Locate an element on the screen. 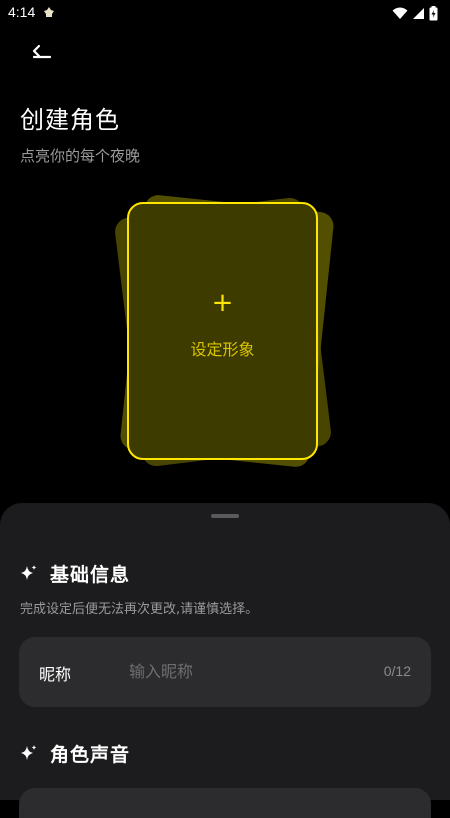 The width and height of the screenshot is (450, 818). basic-info-description: 完成设定后便无法再次更改,请谨慎选择。 is located at coordinates (139, 609).